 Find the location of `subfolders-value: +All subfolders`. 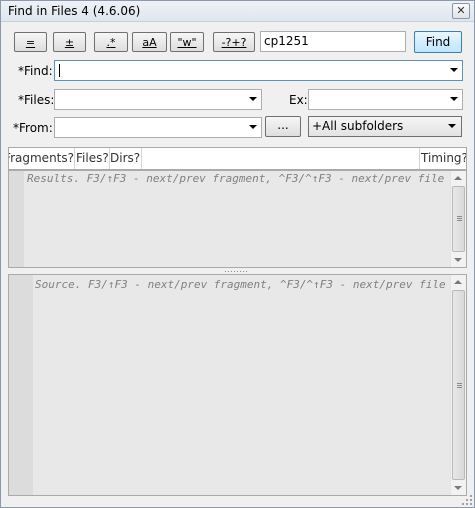

subfolders-value: +All subfolders is located at coordinates (358, 126).